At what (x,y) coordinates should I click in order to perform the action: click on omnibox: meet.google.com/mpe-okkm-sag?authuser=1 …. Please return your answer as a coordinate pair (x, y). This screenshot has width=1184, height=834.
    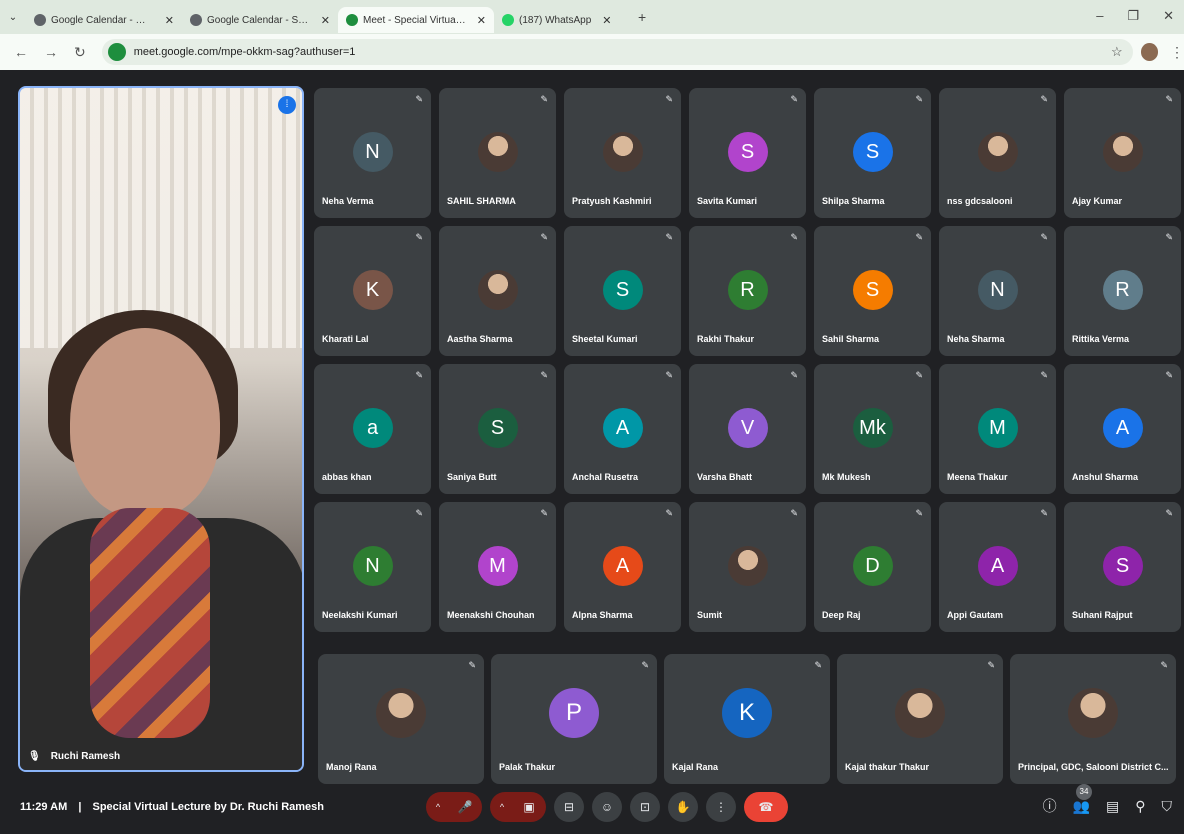
    Looking at the image, I should click on (617, 52).